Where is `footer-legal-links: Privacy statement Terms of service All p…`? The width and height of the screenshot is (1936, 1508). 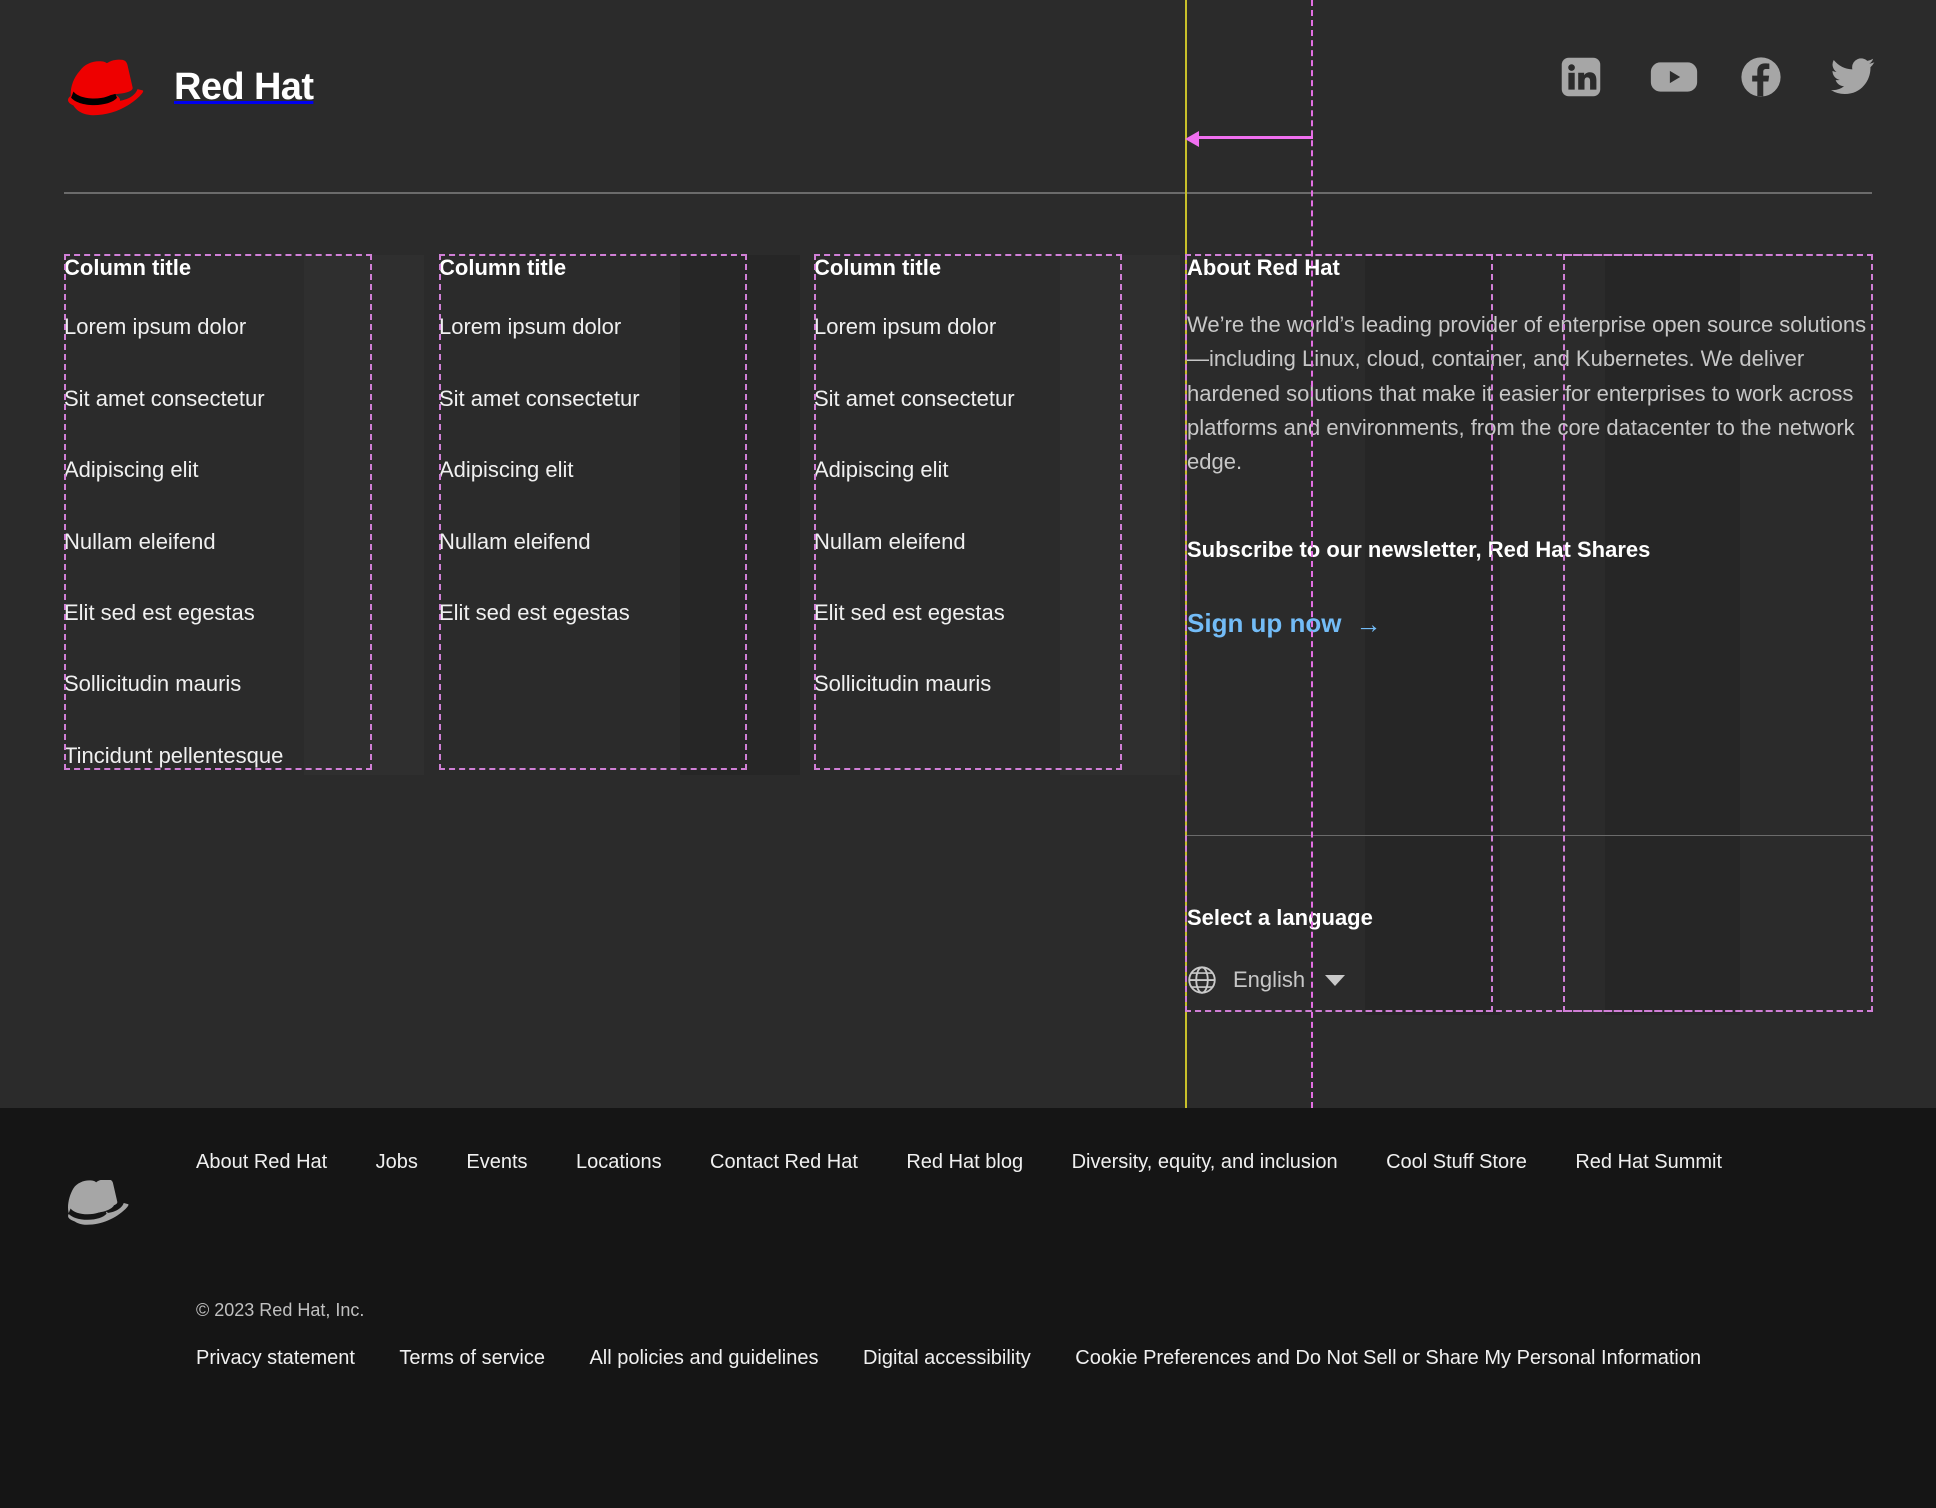 footer-legal-links: Privacy statement Terms of service All p… is located at coordinates (1034, 1367).